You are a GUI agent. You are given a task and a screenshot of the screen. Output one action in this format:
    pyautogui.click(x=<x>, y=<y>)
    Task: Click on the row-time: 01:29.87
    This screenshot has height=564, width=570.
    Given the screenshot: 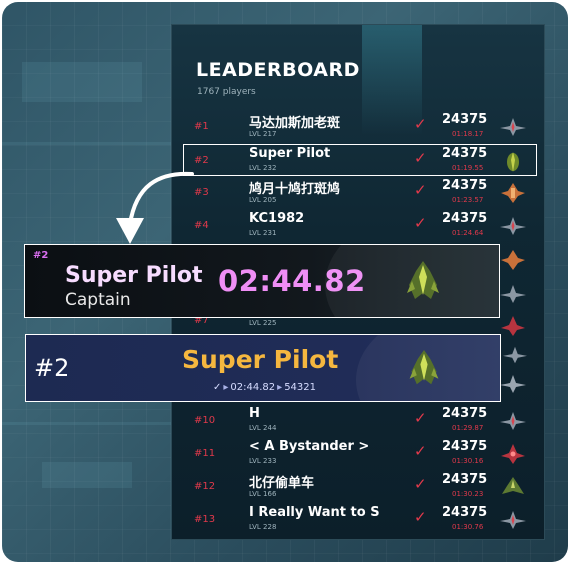 What is the action you would take?
    pyautogui.click(x=468, y=428)
    